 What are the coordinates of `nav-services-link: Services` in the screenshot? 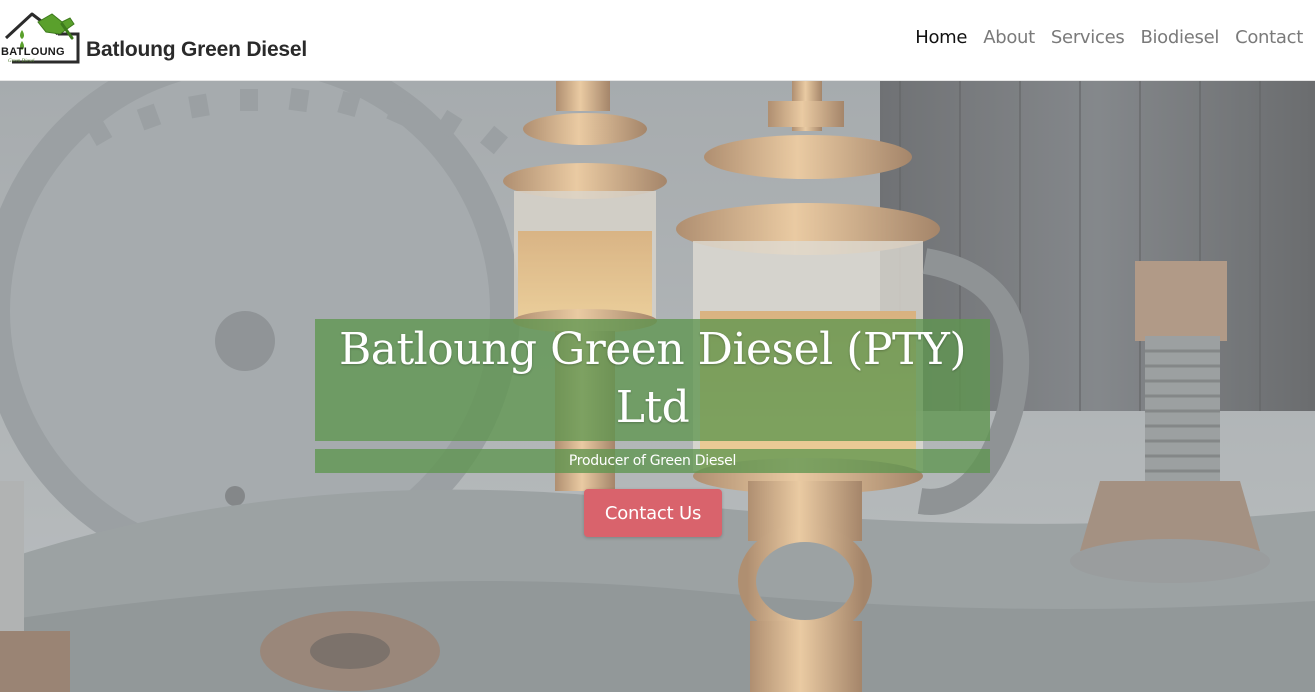 It's located at (1088, 37).